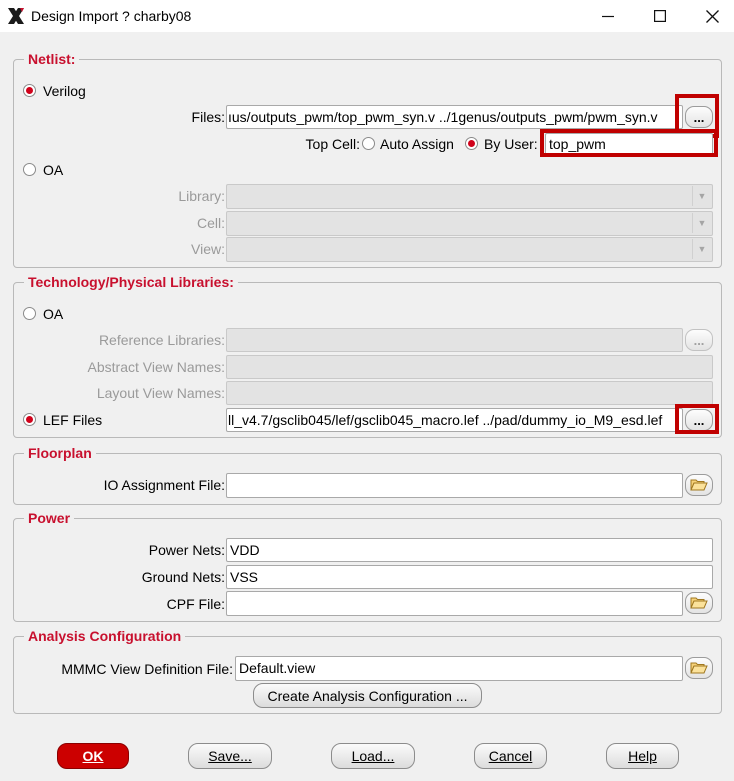 This screenshot has width=734, height=781. Describe the element at coordinates (469, 223) in the screenshot. I see `cell-combo: ▼` at that location.